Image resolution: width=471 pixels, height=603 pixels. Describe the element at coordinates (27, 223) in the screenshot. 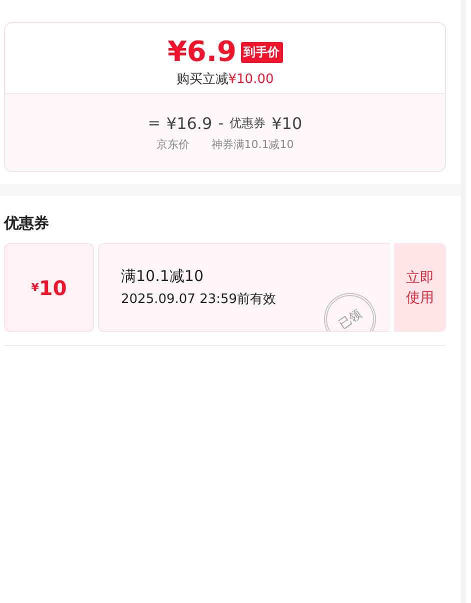

I see `section-title: 优惠券` at that location.